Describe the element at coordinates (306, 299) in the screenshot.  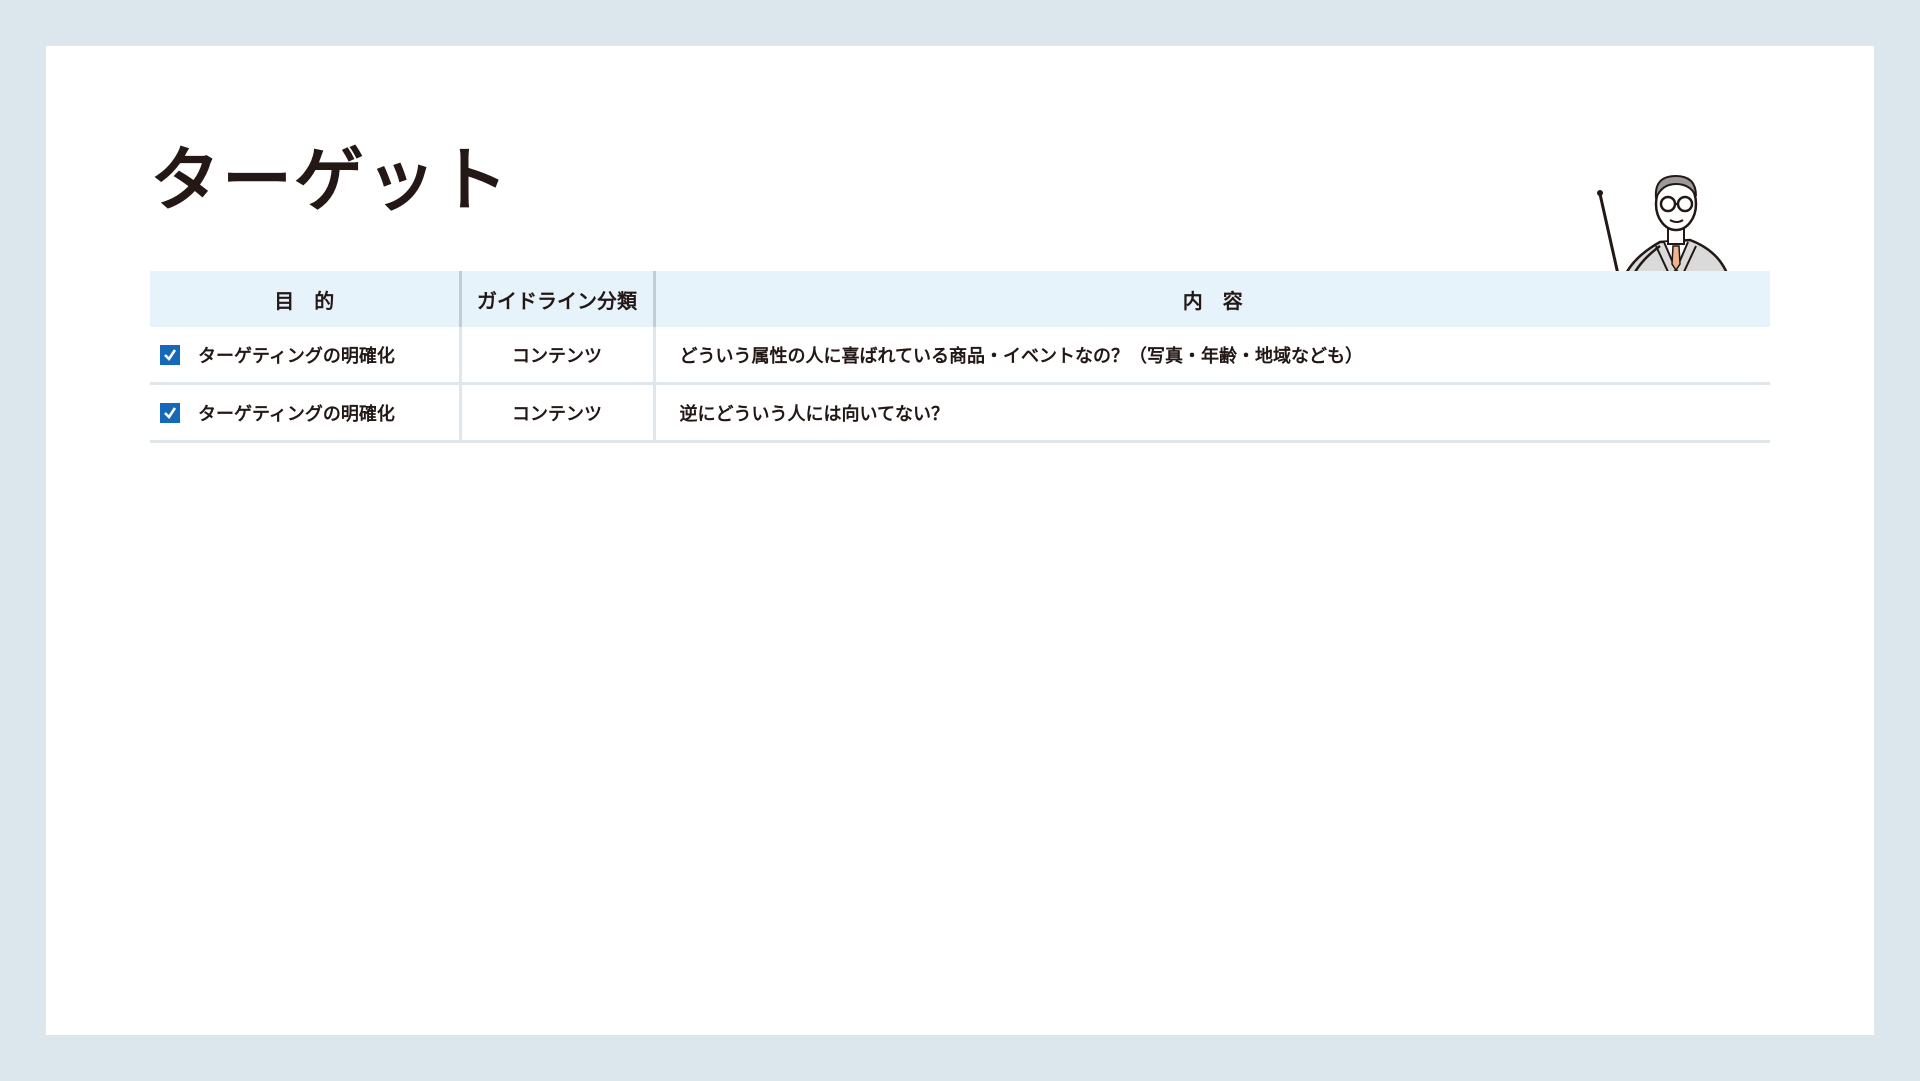
I see `header-purpose: 目 的` at that location.